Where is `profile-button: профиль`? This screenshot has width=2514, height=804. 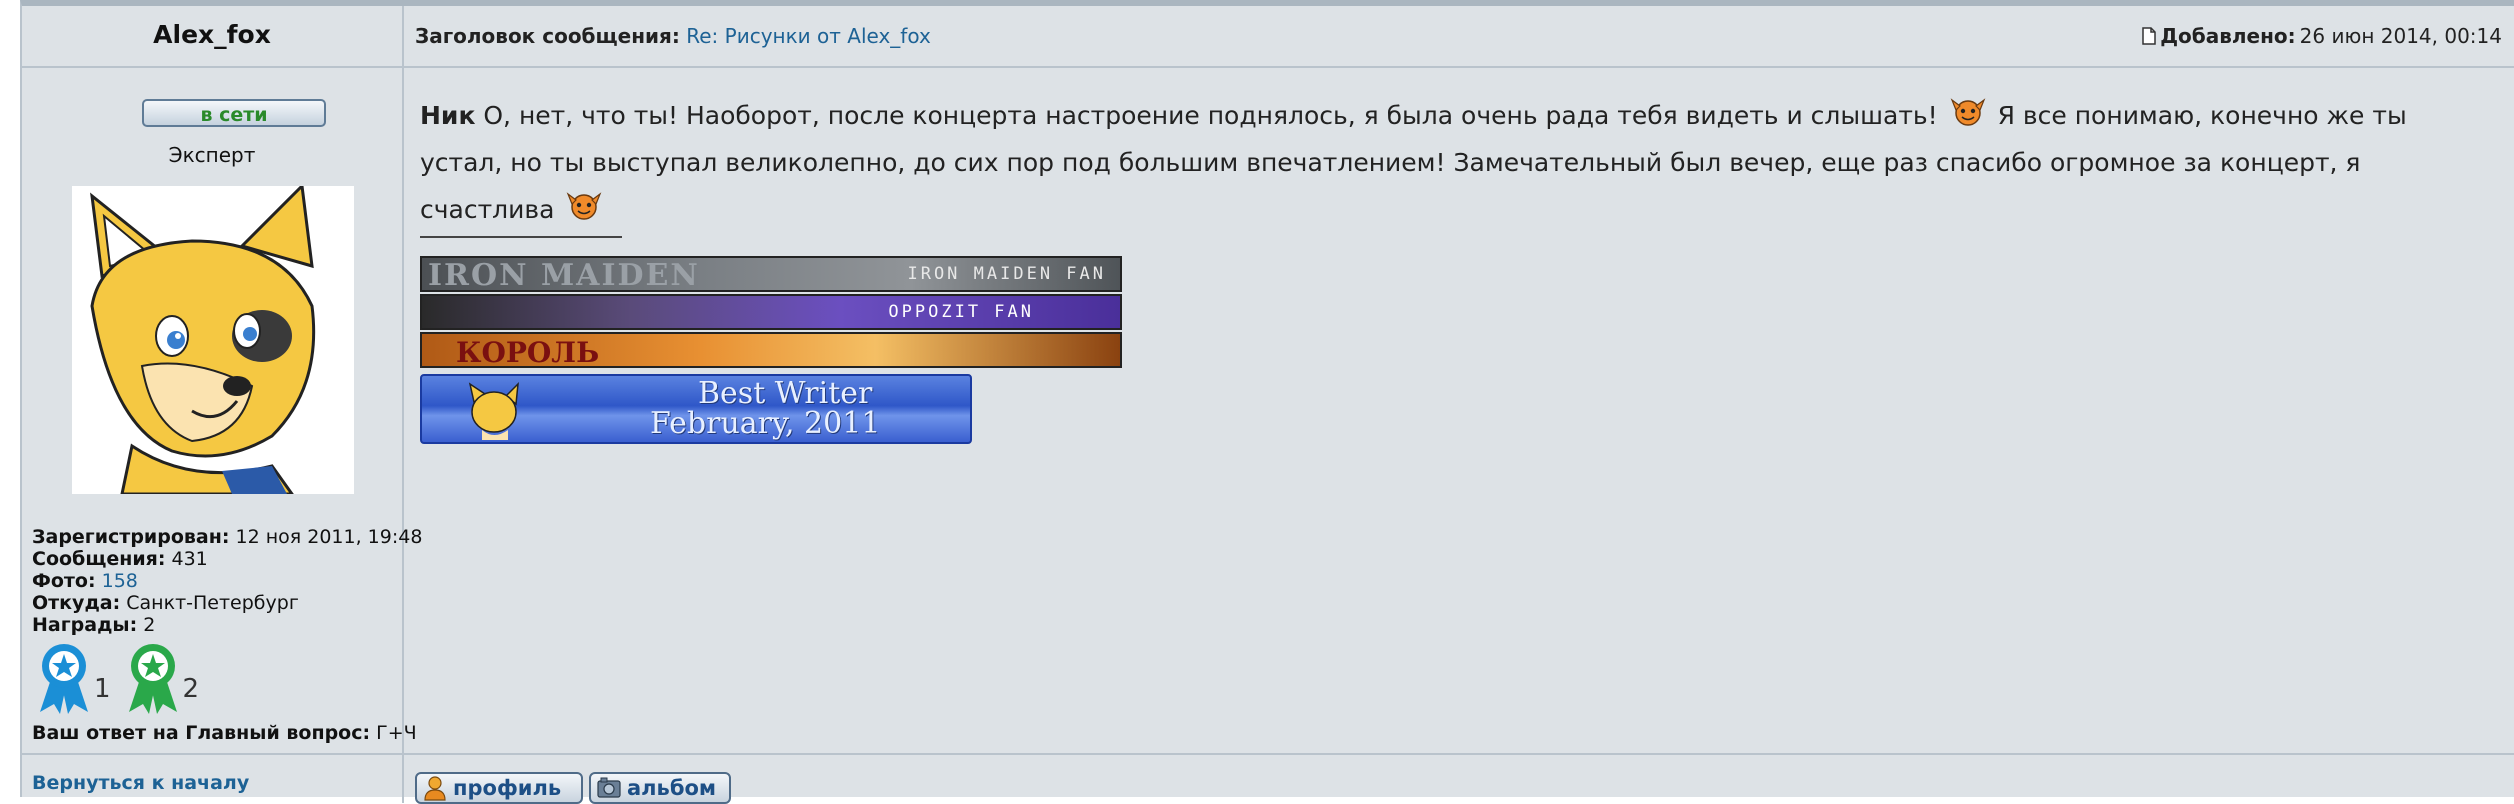
profile-button: профиль is located at coordinates (499, 788).